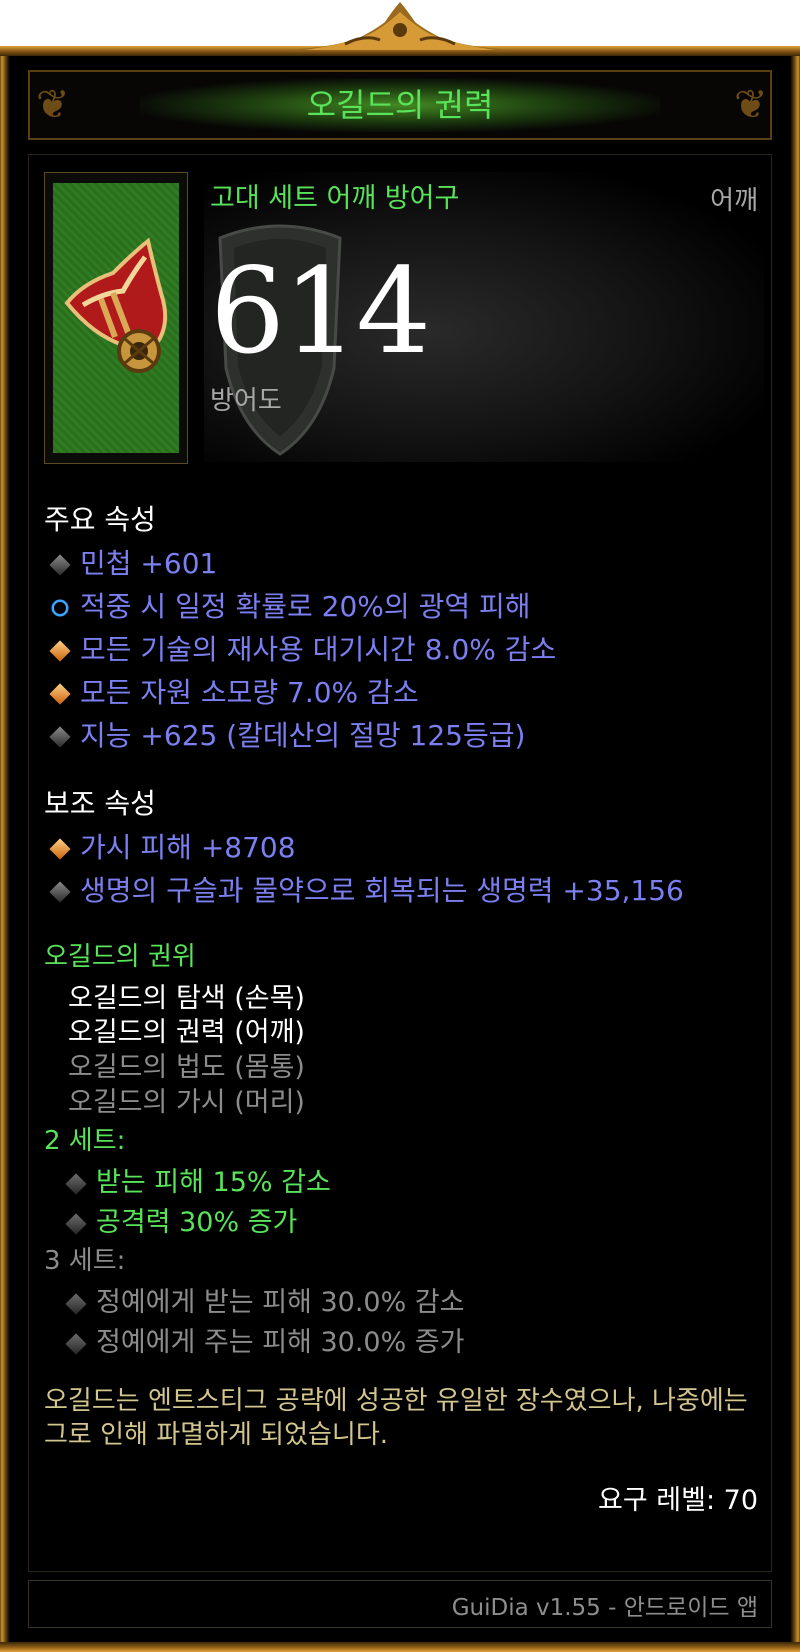 The height and width of the screenshot is (1652, 800). What do you see at coordinates (335, 198) in the screenshot?
I see `item-type-label: 고대 세트 어깨 방어구` at bounding box center [335, 198].